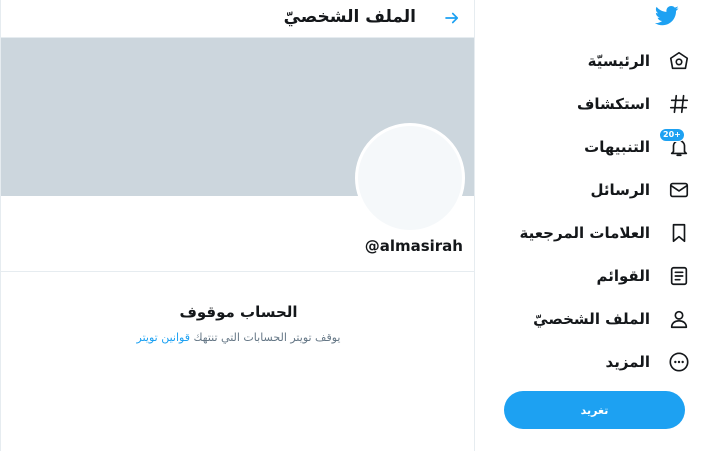  What do you see at coordinates (349, 17) in the screenshot?
I see `page-title: الملف الشخصيّ` at bounding box center [349, 17].